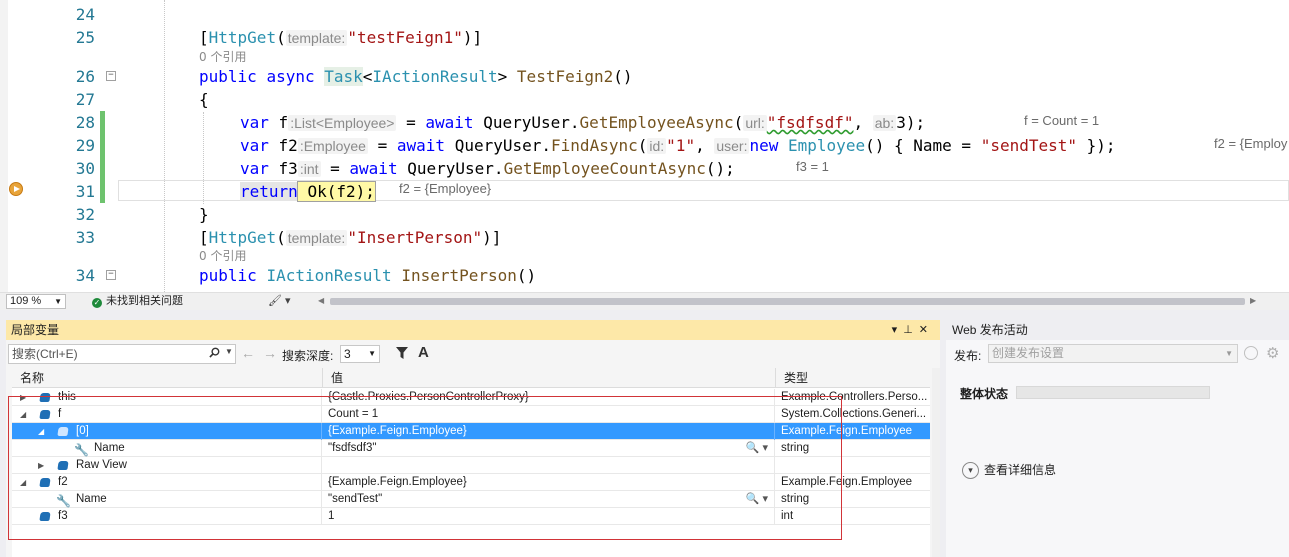 This screenshot has width=1289, height=557. Describe the element at coordinates (204, 214) in the screenshot. I see `code-text: }` at that location.